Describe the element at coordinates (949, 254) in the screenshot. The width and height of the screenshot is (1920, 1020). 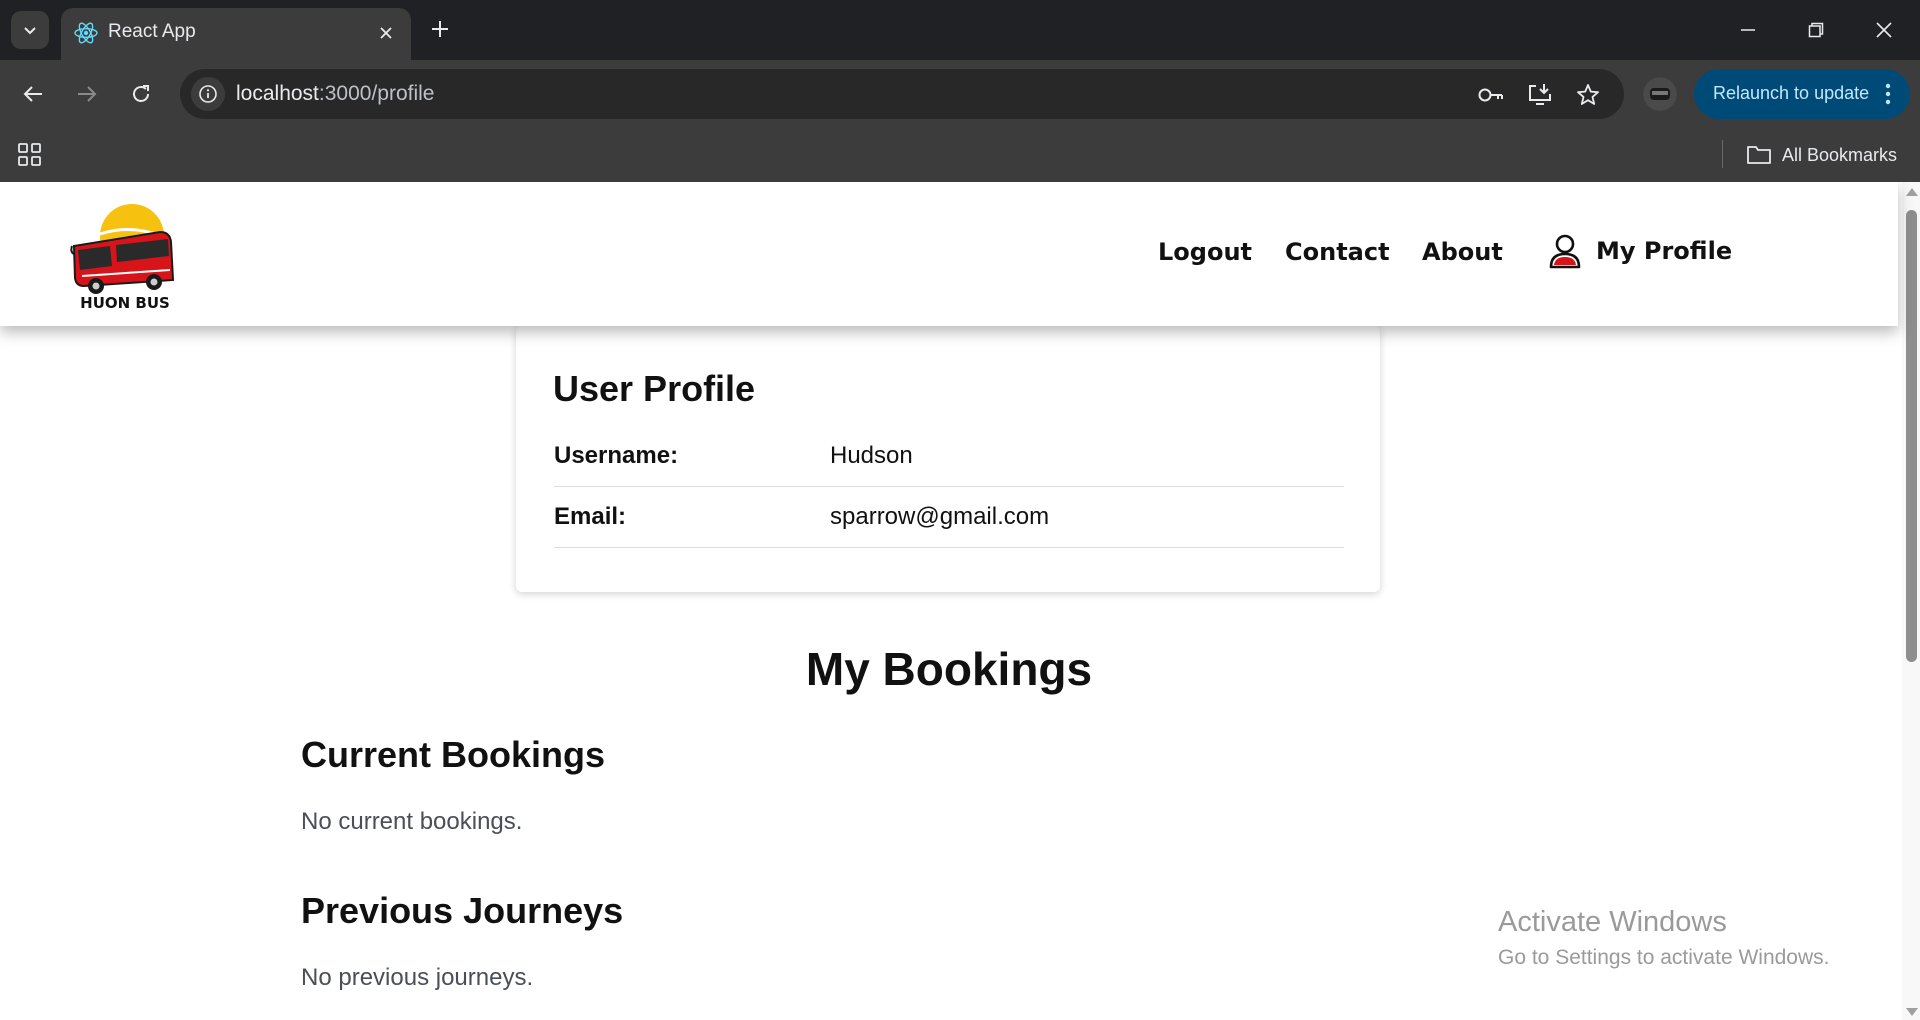
I see `site-header: HUON BUS Logout Contact About My Profile` at that location.